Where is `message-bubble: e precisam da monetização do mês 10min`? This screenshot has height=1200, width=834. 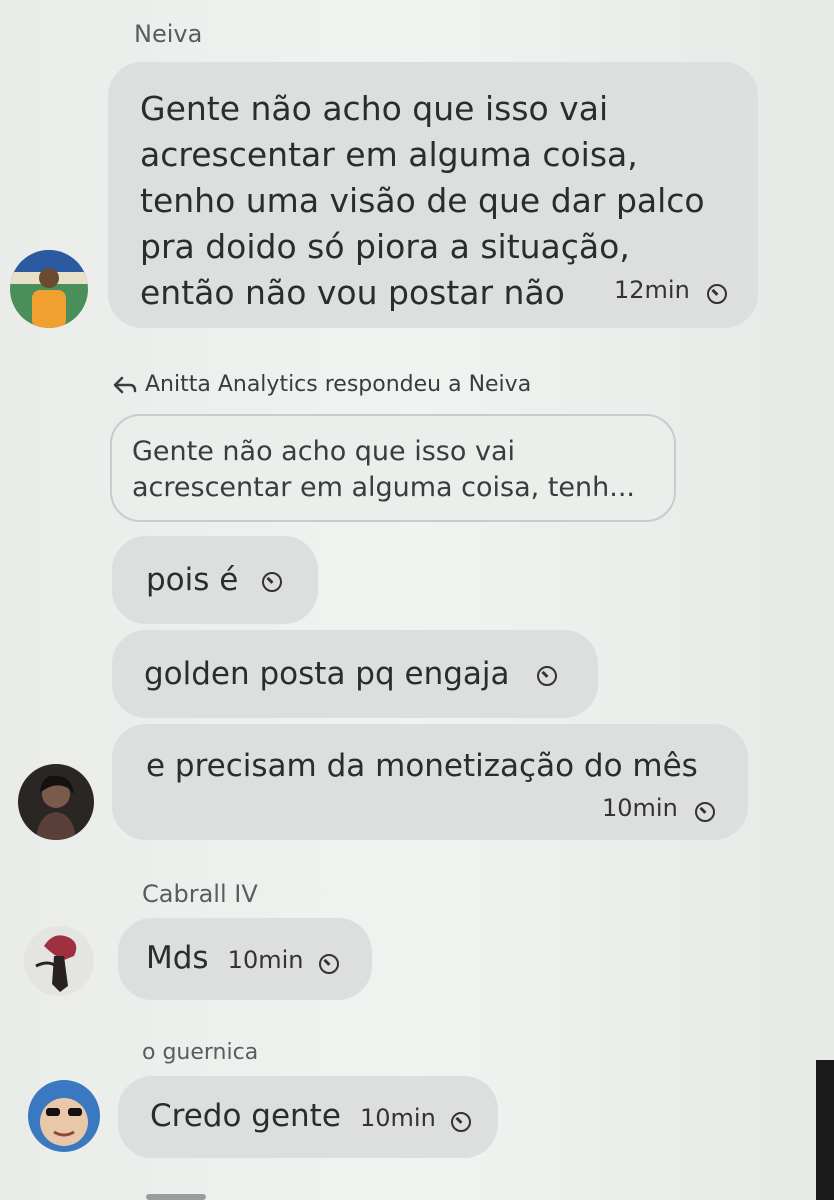 message-bubble: e precisam da monetização do mês 10min is located at coordinates (430, 782).